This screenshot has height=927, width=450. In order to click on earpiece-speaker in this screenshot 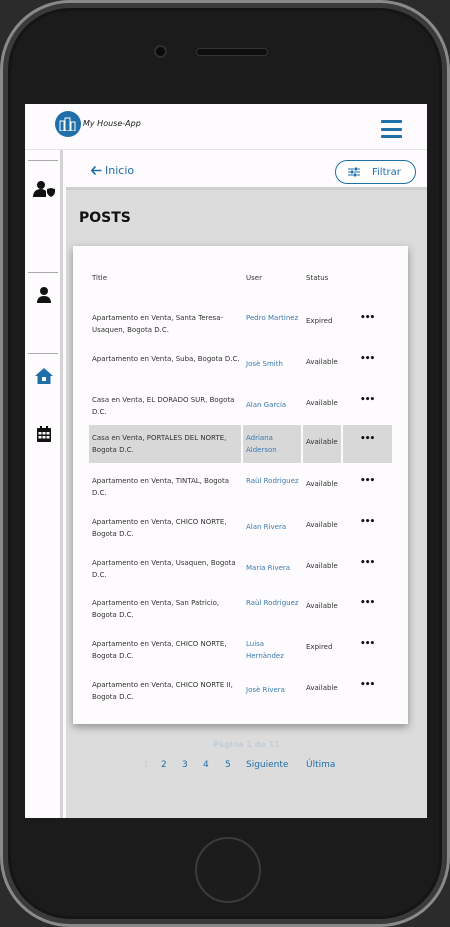, I will do `click(232, 52)`.